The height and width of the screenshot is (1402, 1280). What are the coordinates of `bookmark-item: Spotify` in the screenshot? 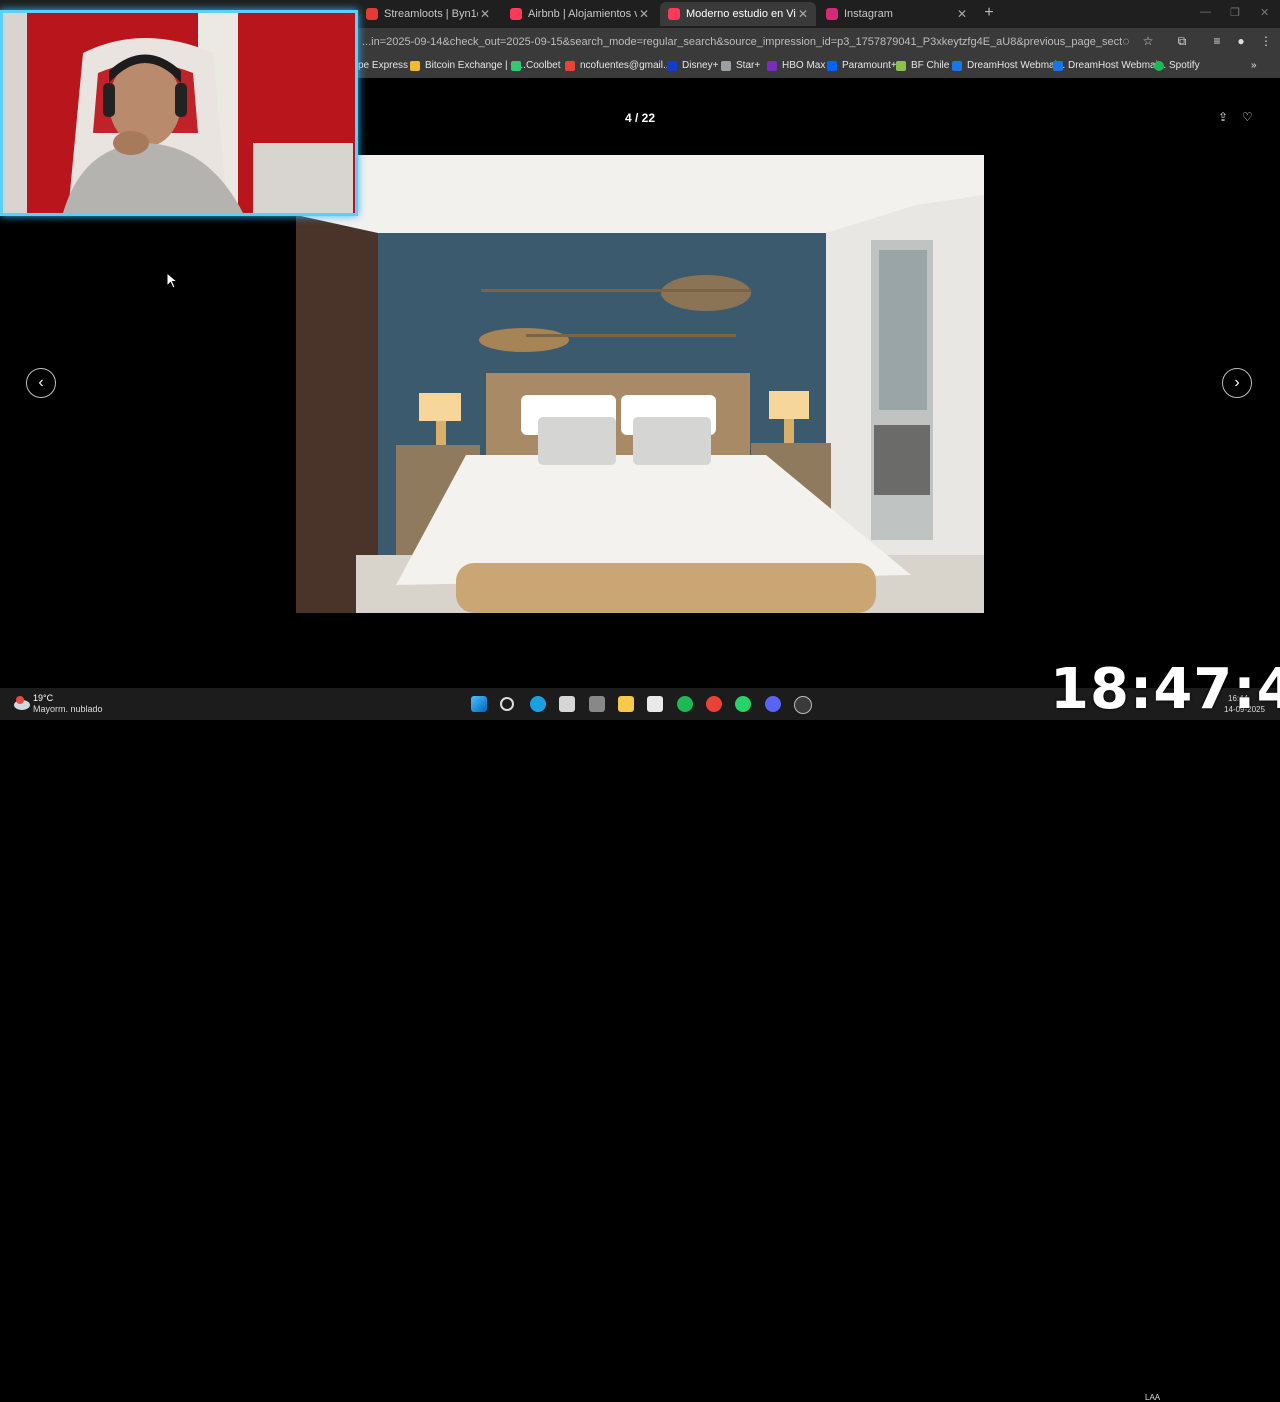 It's located at (1177, 65).